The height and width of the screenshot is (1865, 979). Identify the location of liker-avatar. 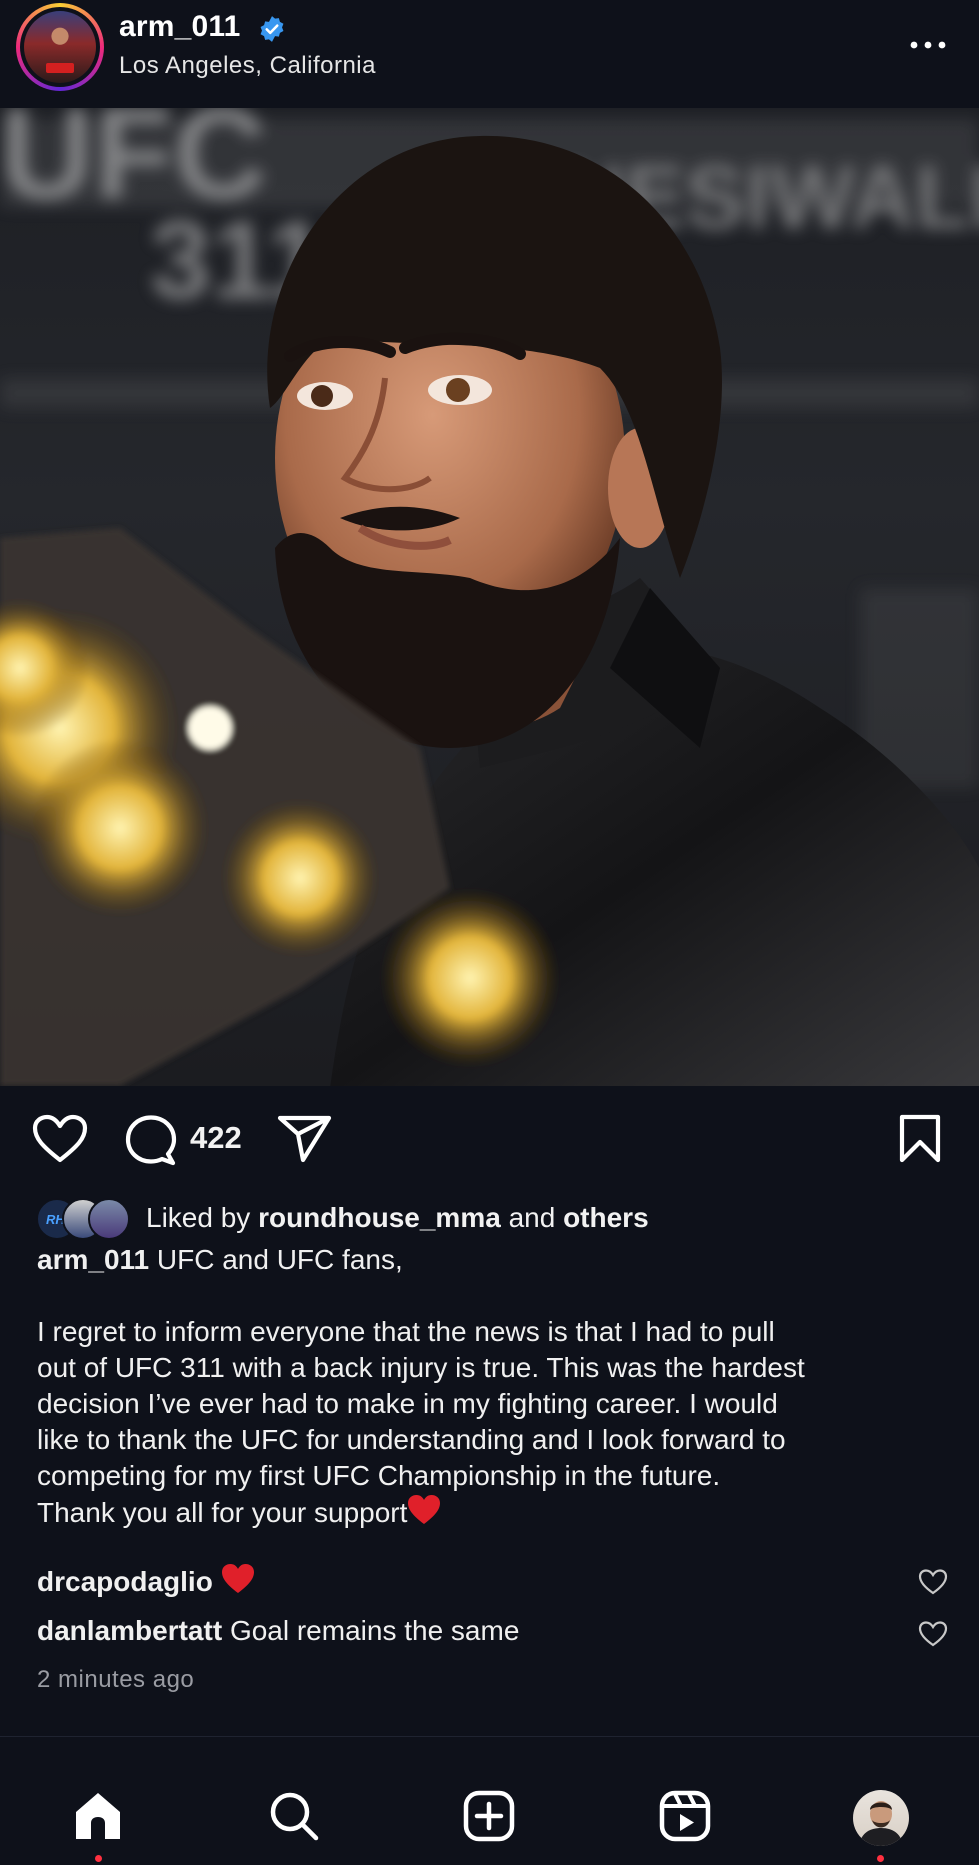
(109, 1219).